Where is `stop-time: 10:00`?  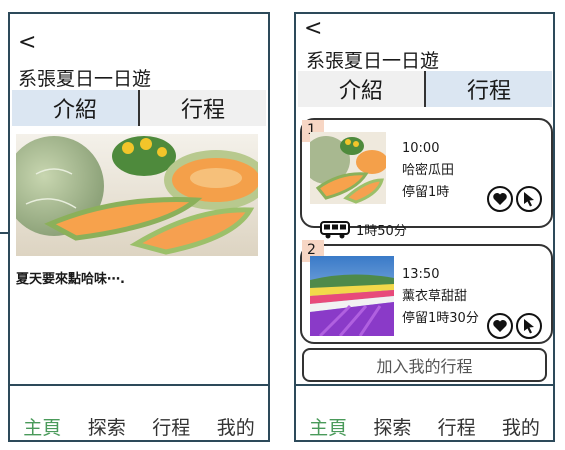
stop-time: 10:00 is located at coordinates (421, 148).